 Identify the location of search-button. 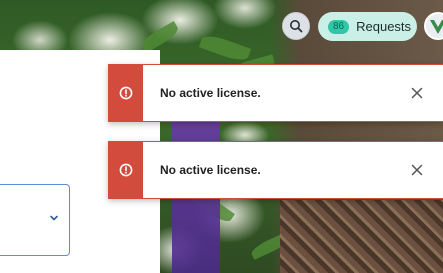
(296, 26).